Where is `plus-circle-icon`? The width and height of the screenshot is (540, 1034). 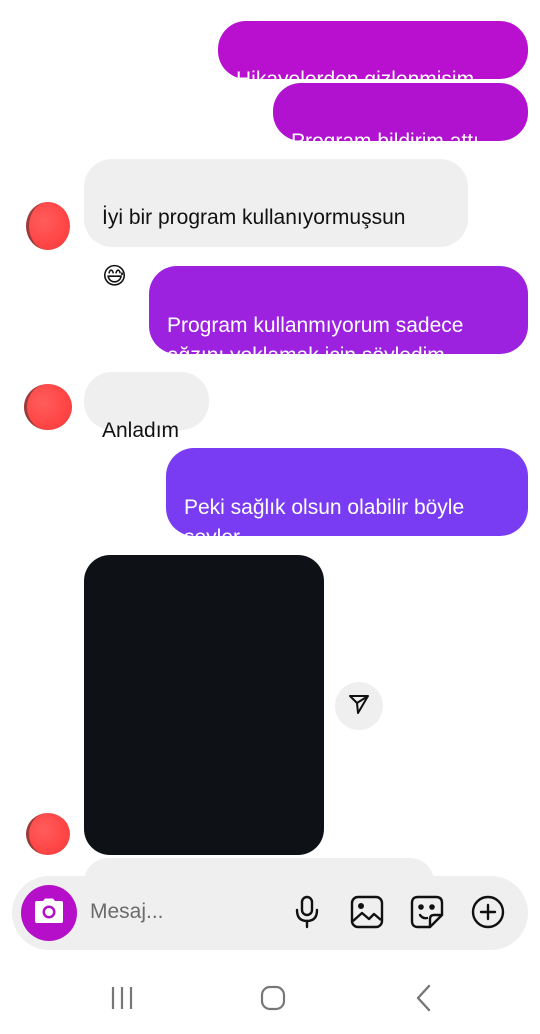 plus-circle-icon is located at coordinates (488, 914).